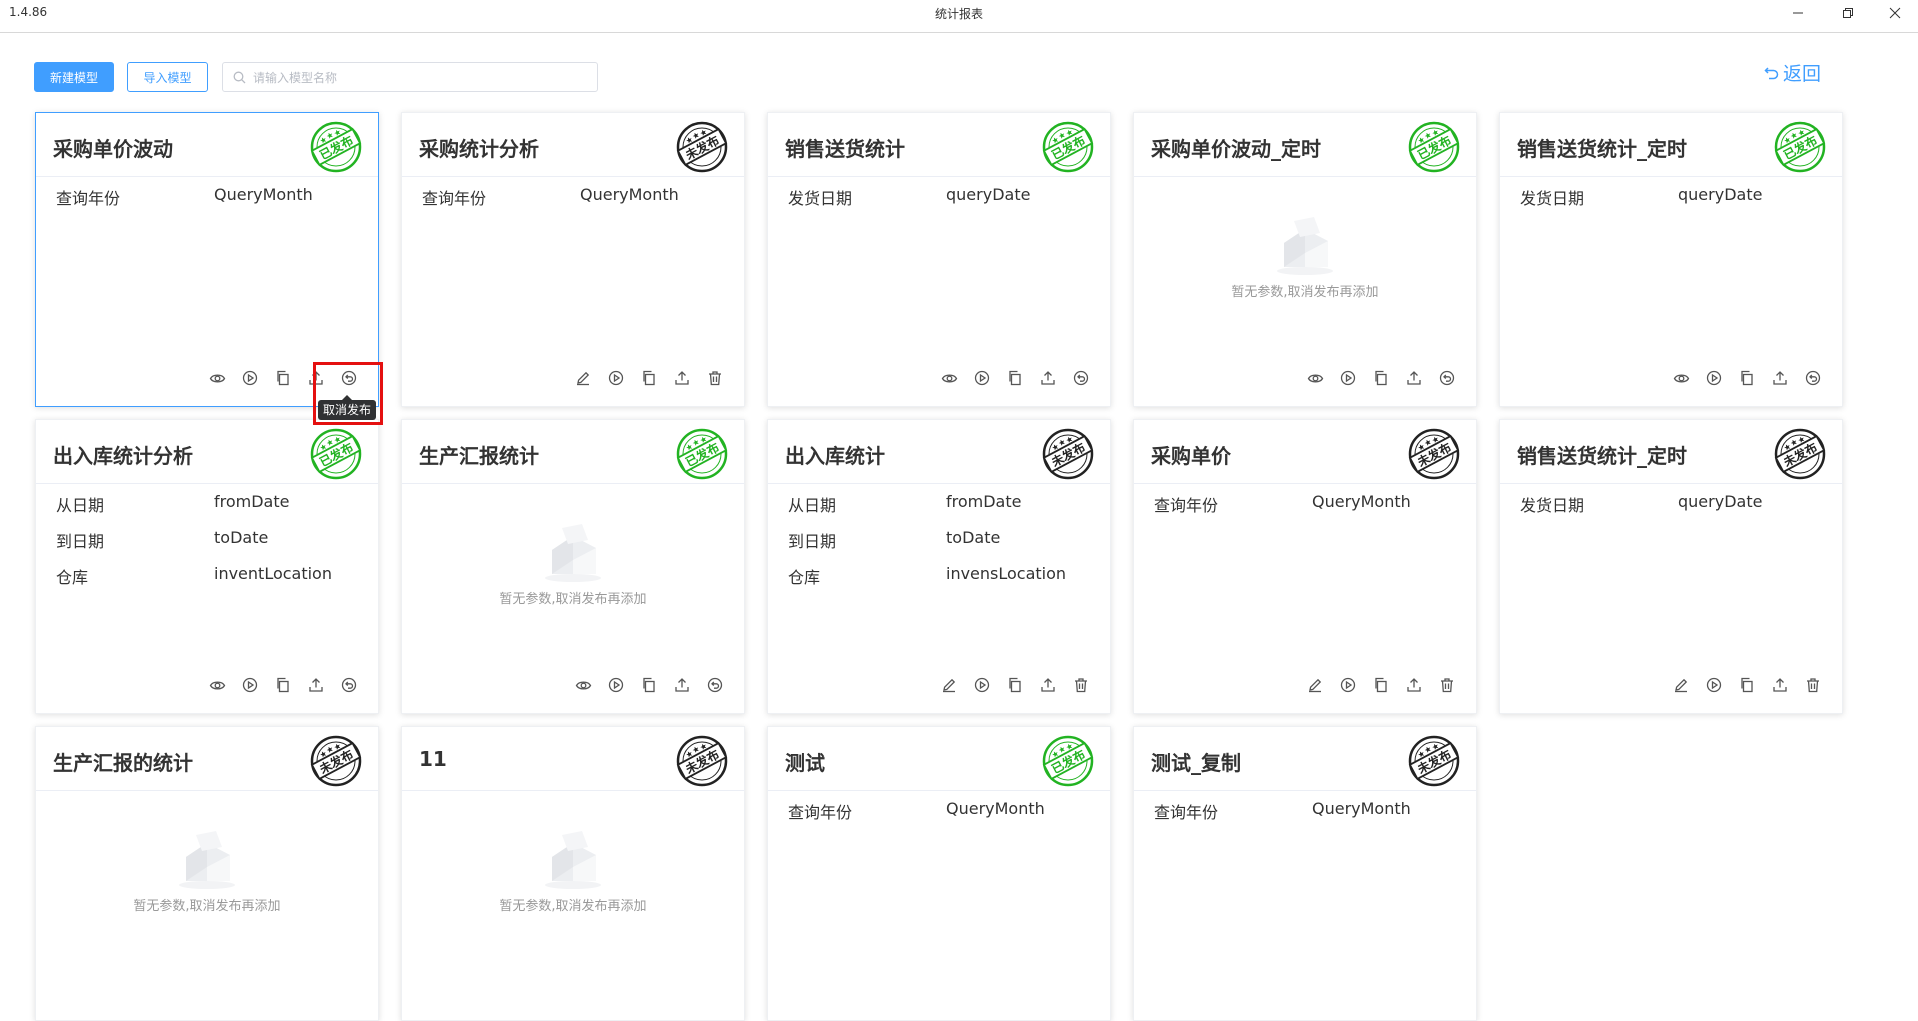 The height and width of the screenshot is (1021, 1918). Describe the element at coordinates (939, 873) in the screenshot. I see `model-card: 测试 已发布 查询年份 QueryMonth` at that location.